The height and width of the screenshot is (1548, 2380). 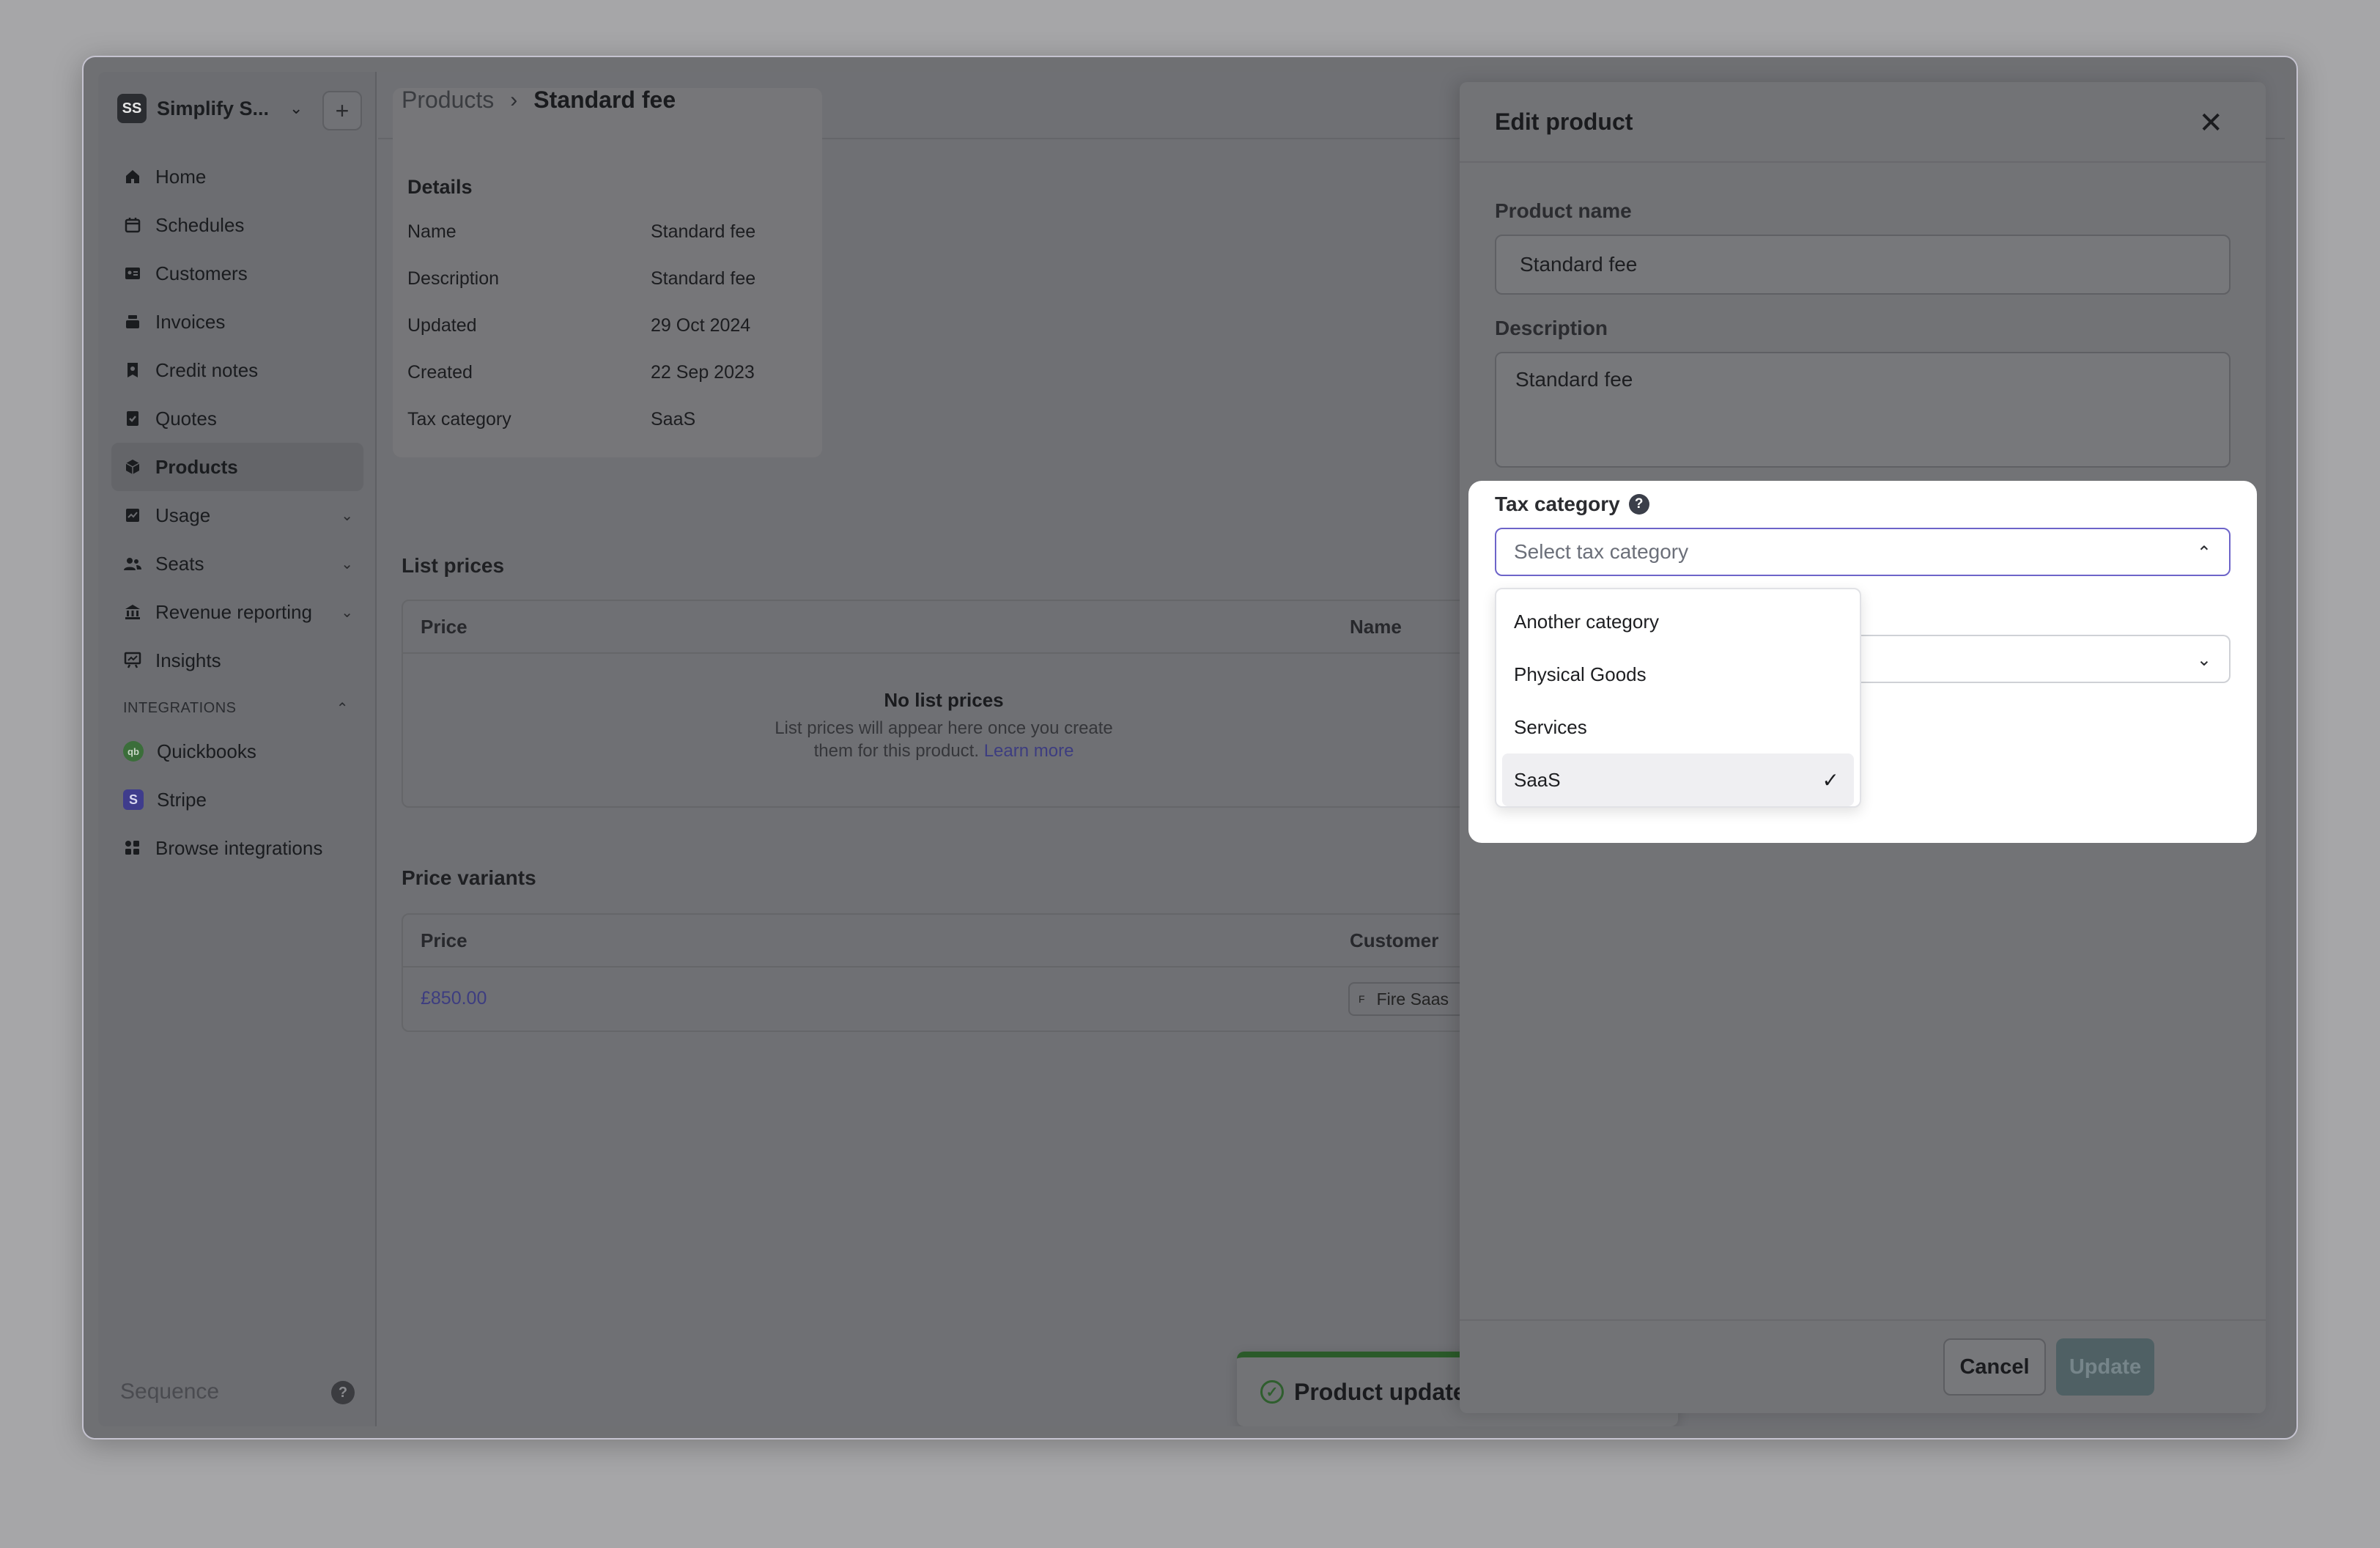 What do you see at coordinates (1863, 1366) in the screenshot?
I see `drawer-footer: Cancel Update` at bounding box center [1863, 1366].